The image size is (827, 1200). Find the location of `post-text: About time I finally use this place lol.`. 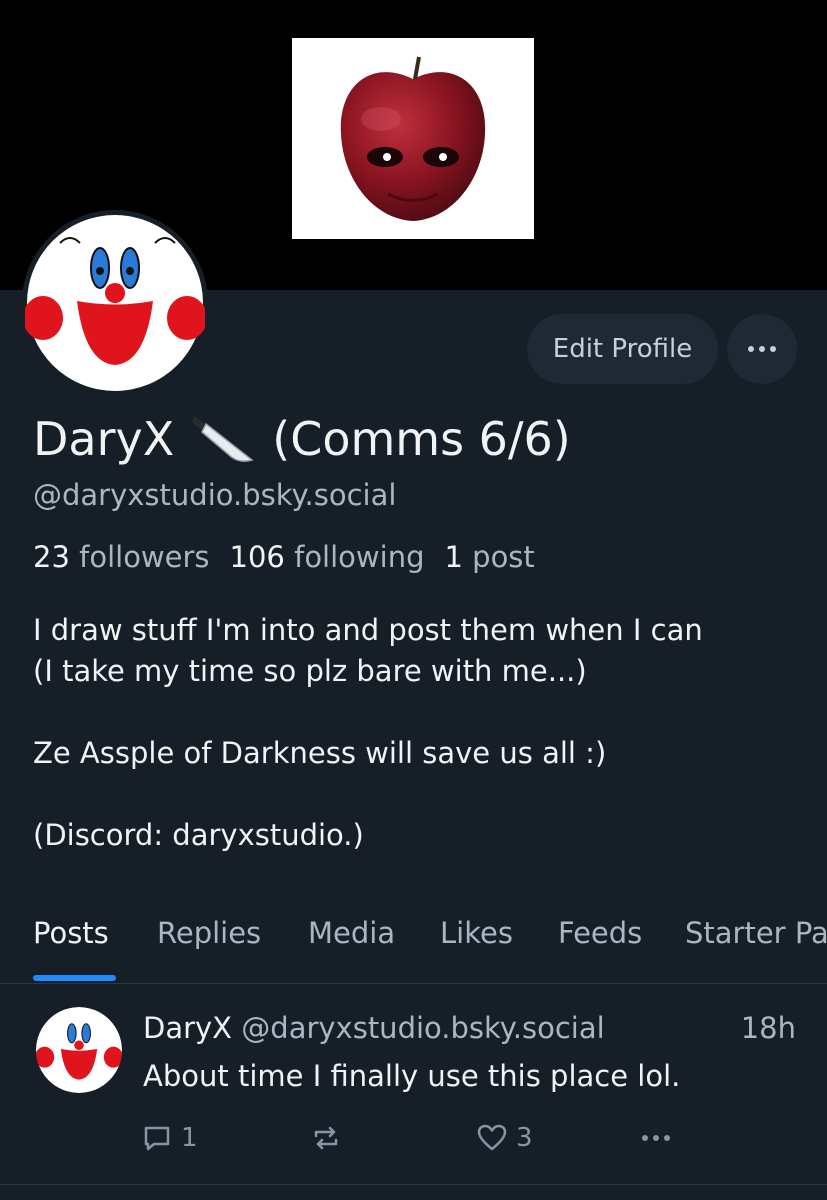

post-text: About time I finally use this place lol. is located at coordinates (412, 1076).